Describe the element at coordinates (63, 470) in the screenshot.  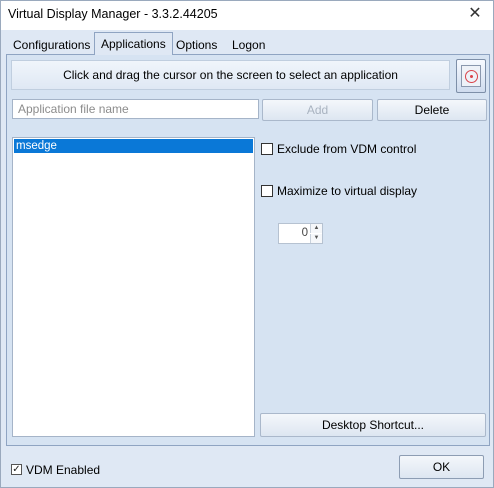
I see `vdm-enabled-label: VDM Enabled` at that location.